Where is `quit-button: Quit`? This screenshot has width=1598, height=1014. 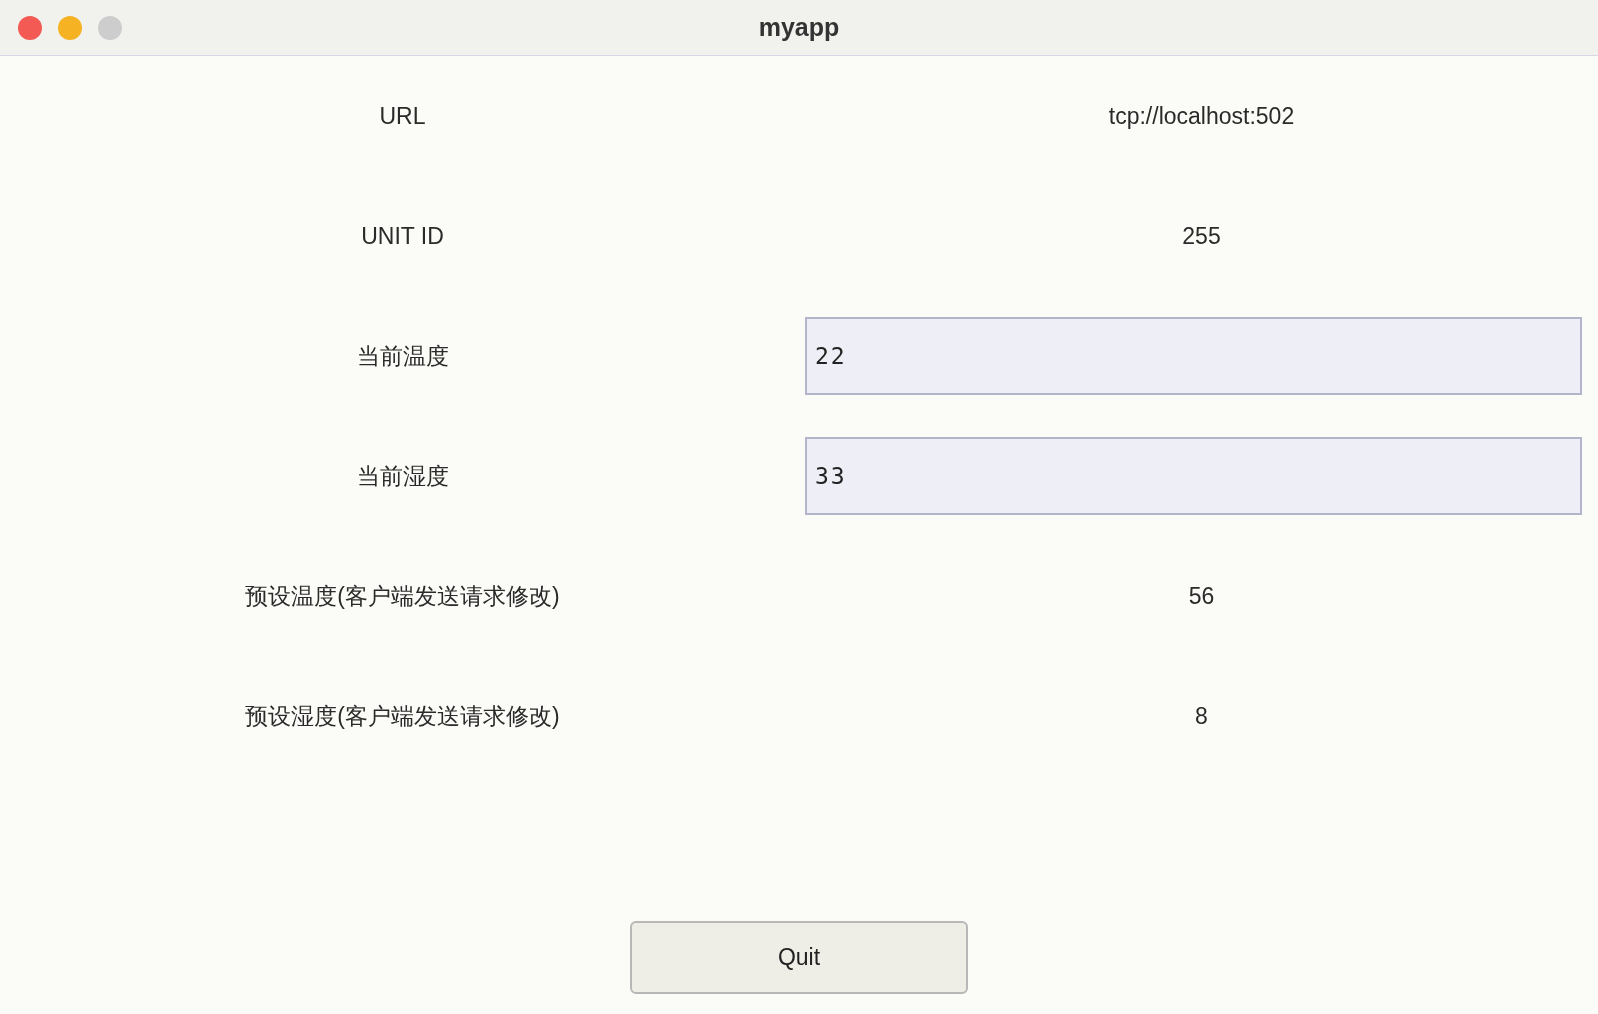 quit-button: Quit is located at coordinates (799, 957).